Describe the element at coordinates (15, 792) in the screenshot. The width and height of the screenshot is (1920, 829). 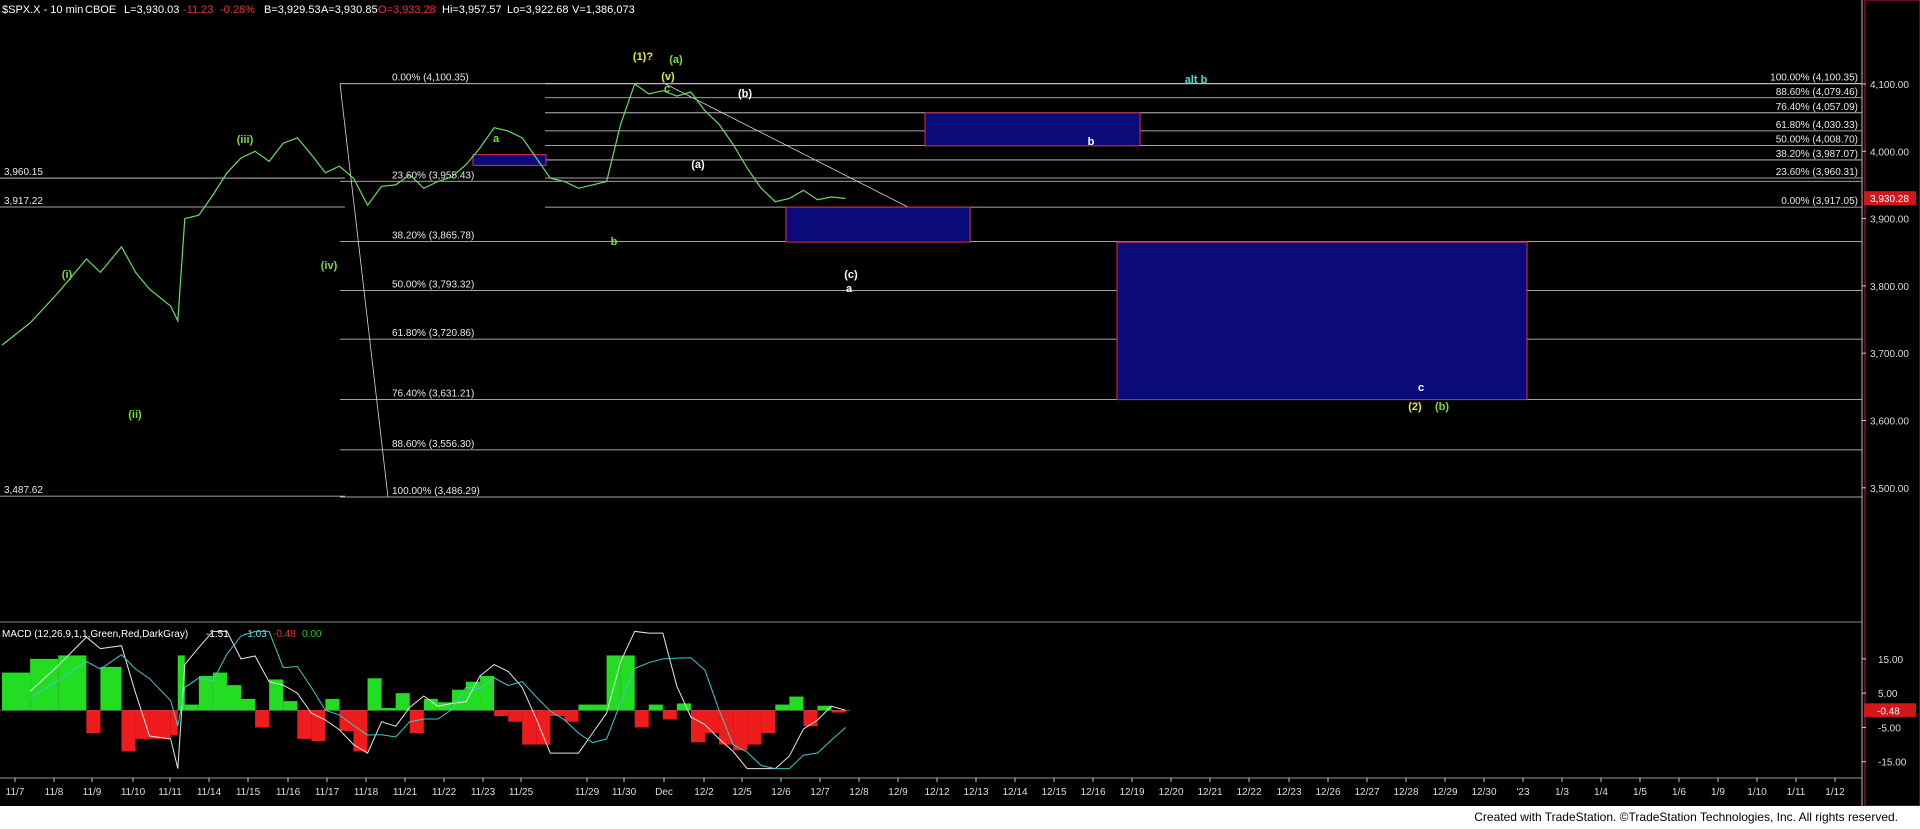
I see `x-tick-label: 11/7` at that location.